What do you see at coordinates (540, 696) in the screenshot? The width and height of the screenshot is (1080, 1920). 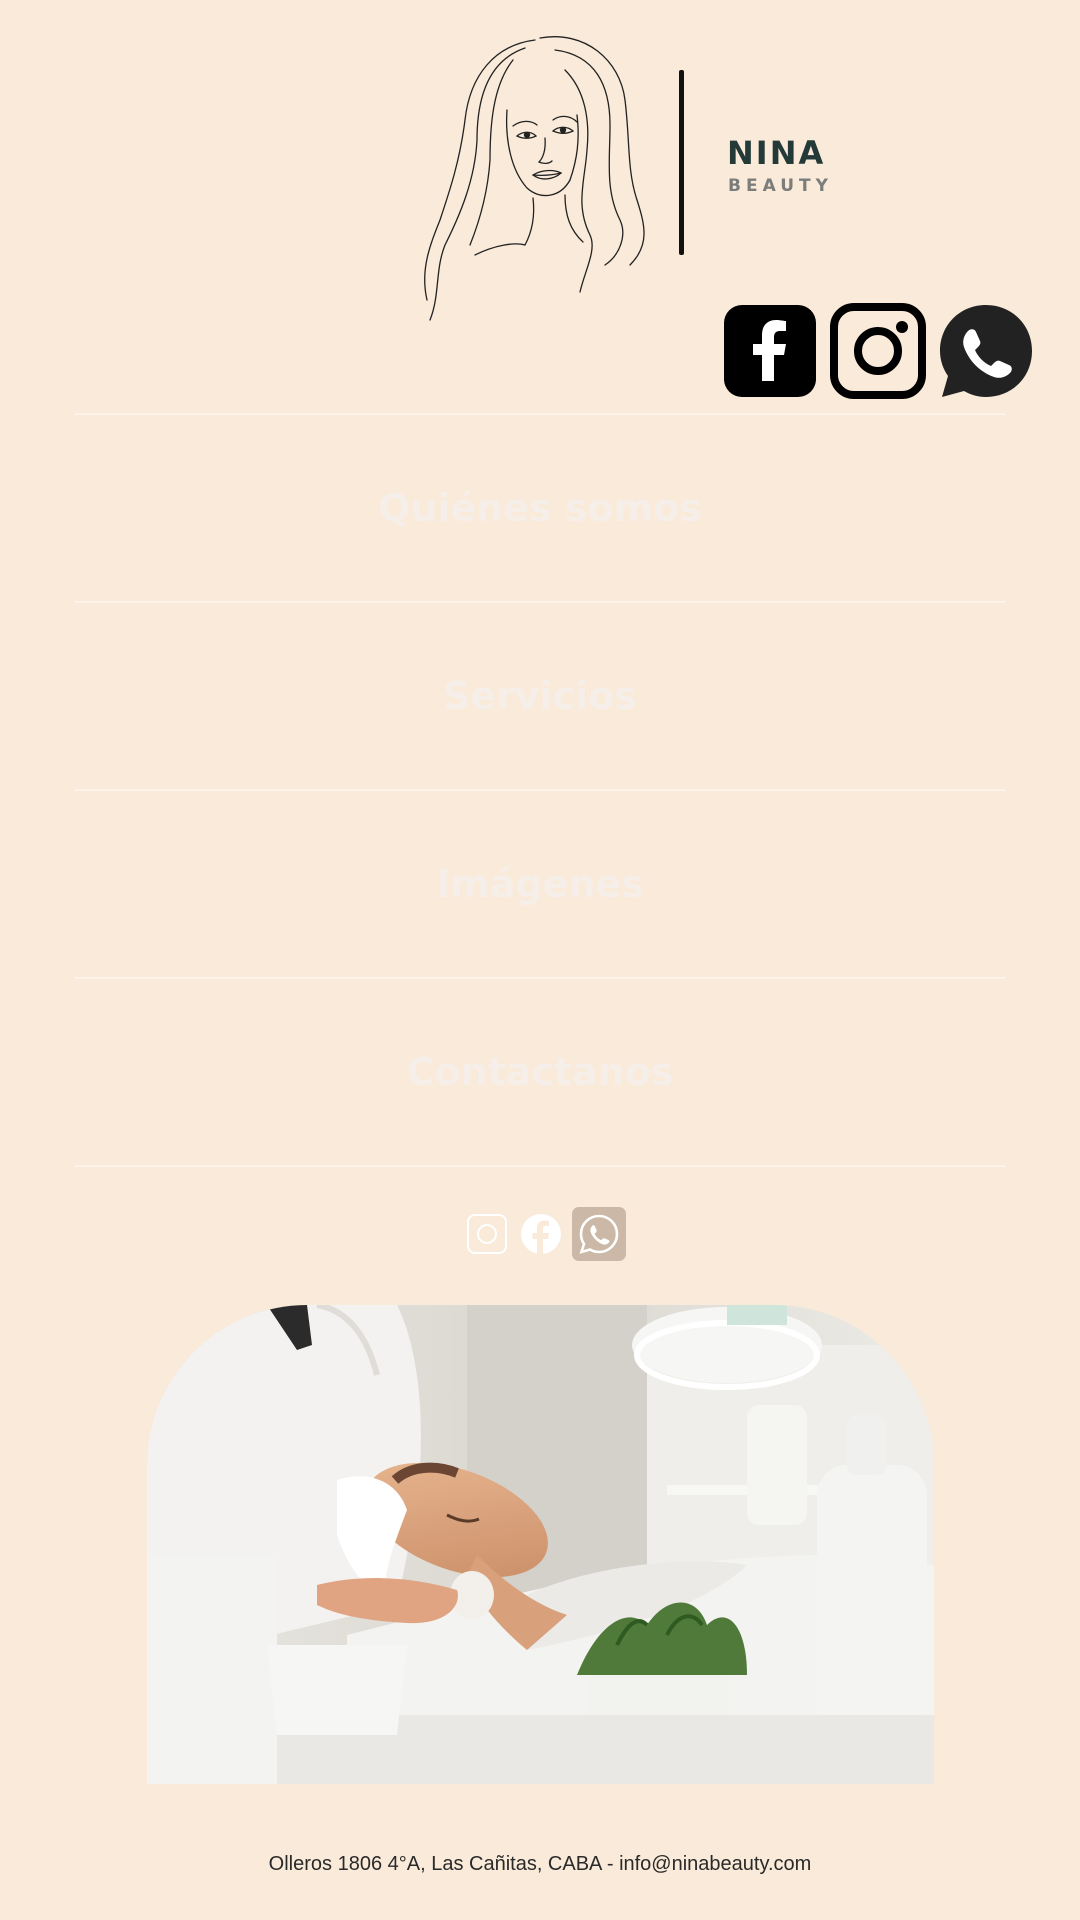 I see `menu-item-servicios: Servicios` at bounding box center [540, 696].